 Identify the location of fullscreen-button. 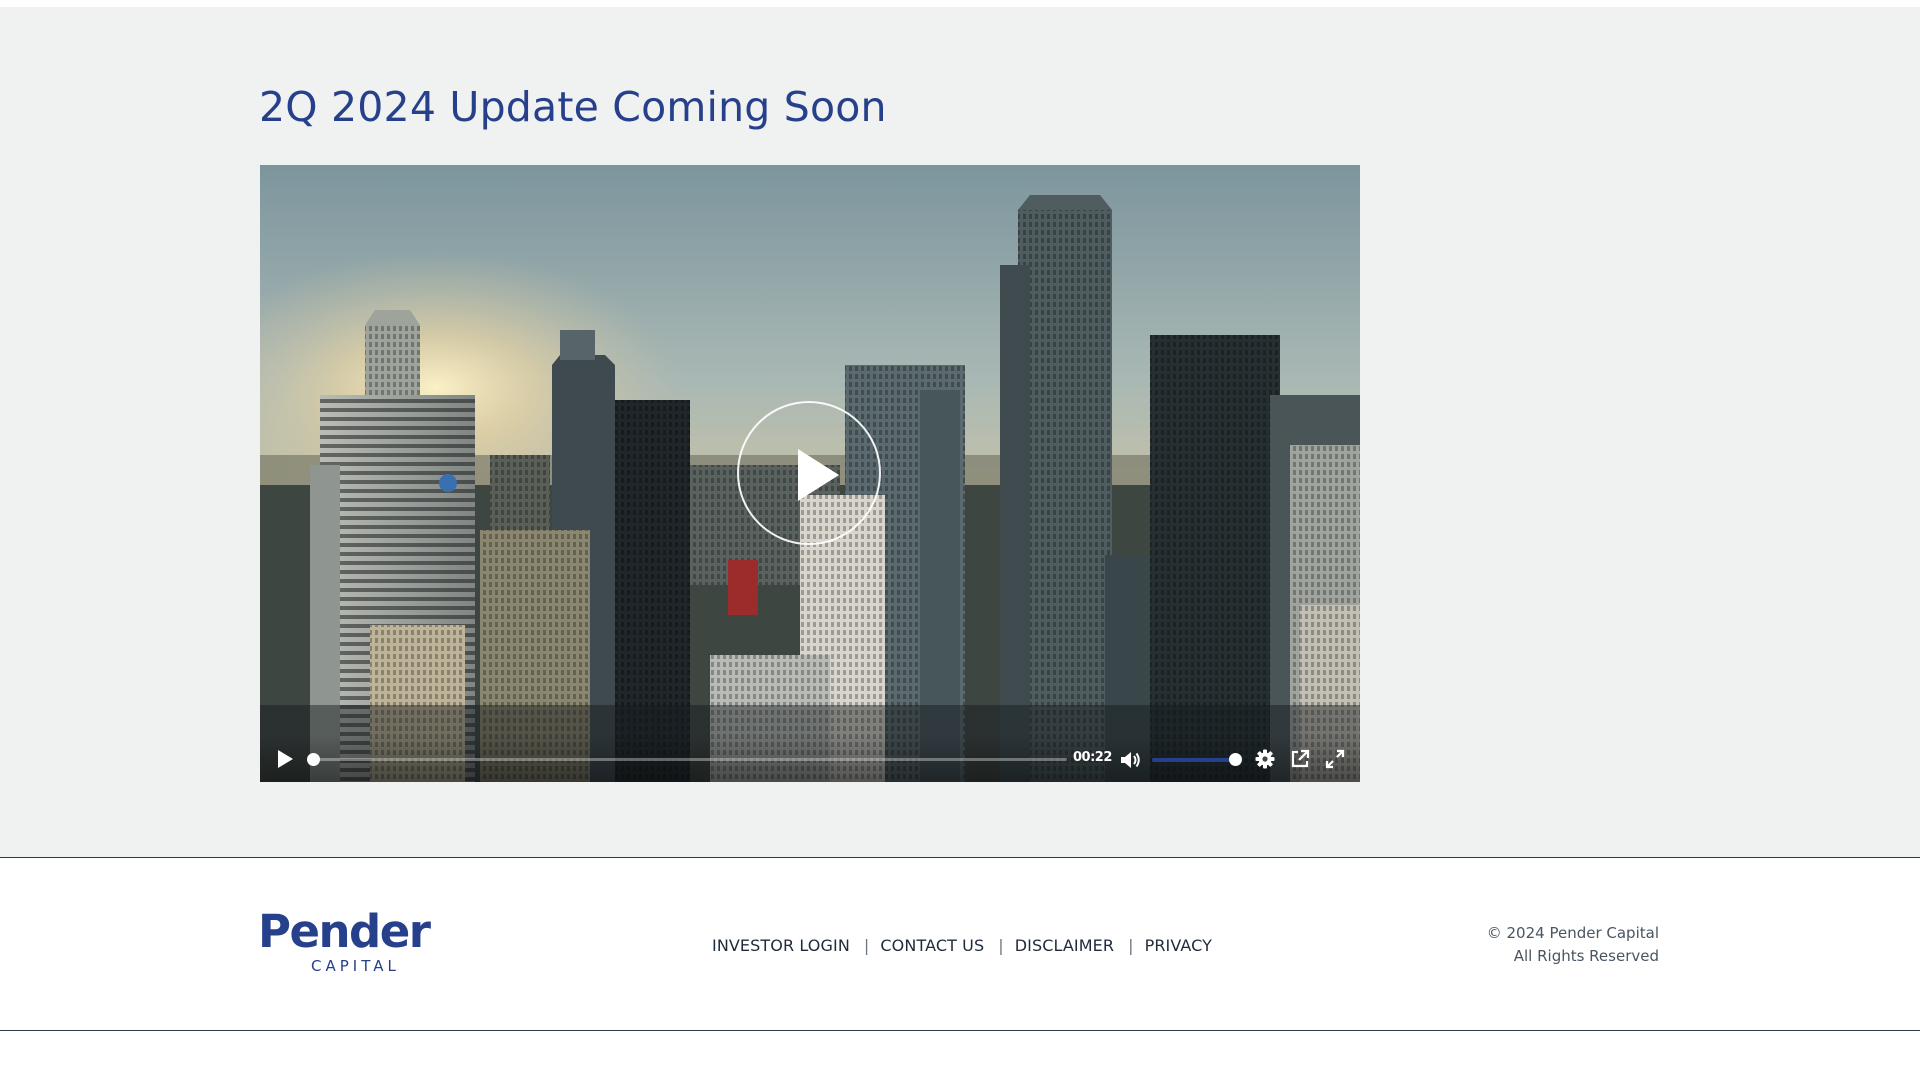
(1335, 759).